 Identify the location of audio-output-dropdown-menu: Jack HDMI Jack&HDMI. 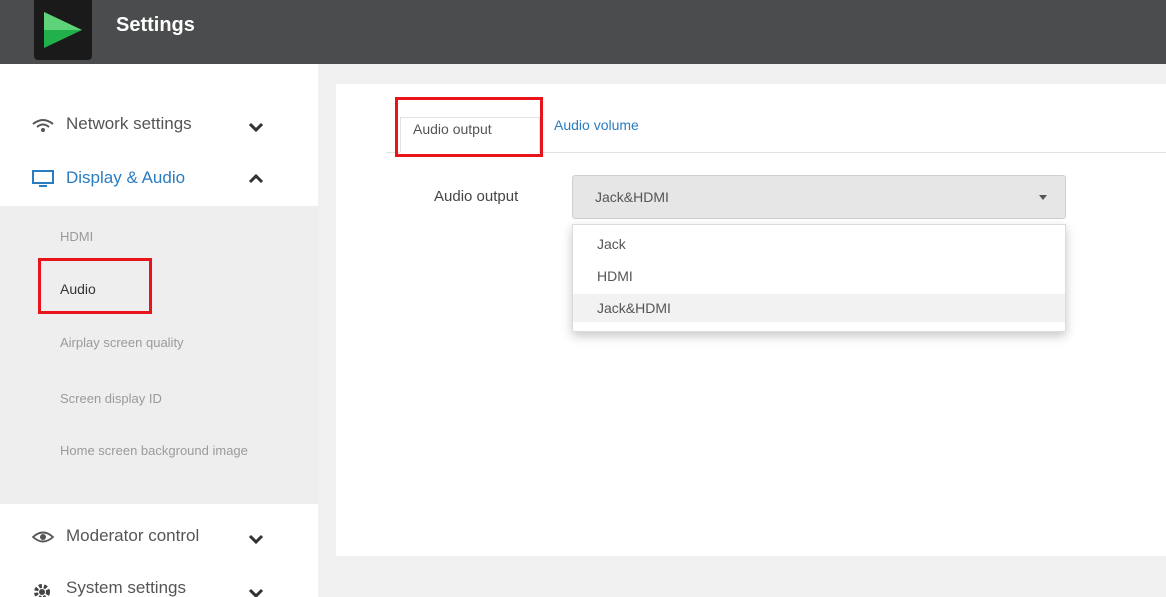
(819, 278).